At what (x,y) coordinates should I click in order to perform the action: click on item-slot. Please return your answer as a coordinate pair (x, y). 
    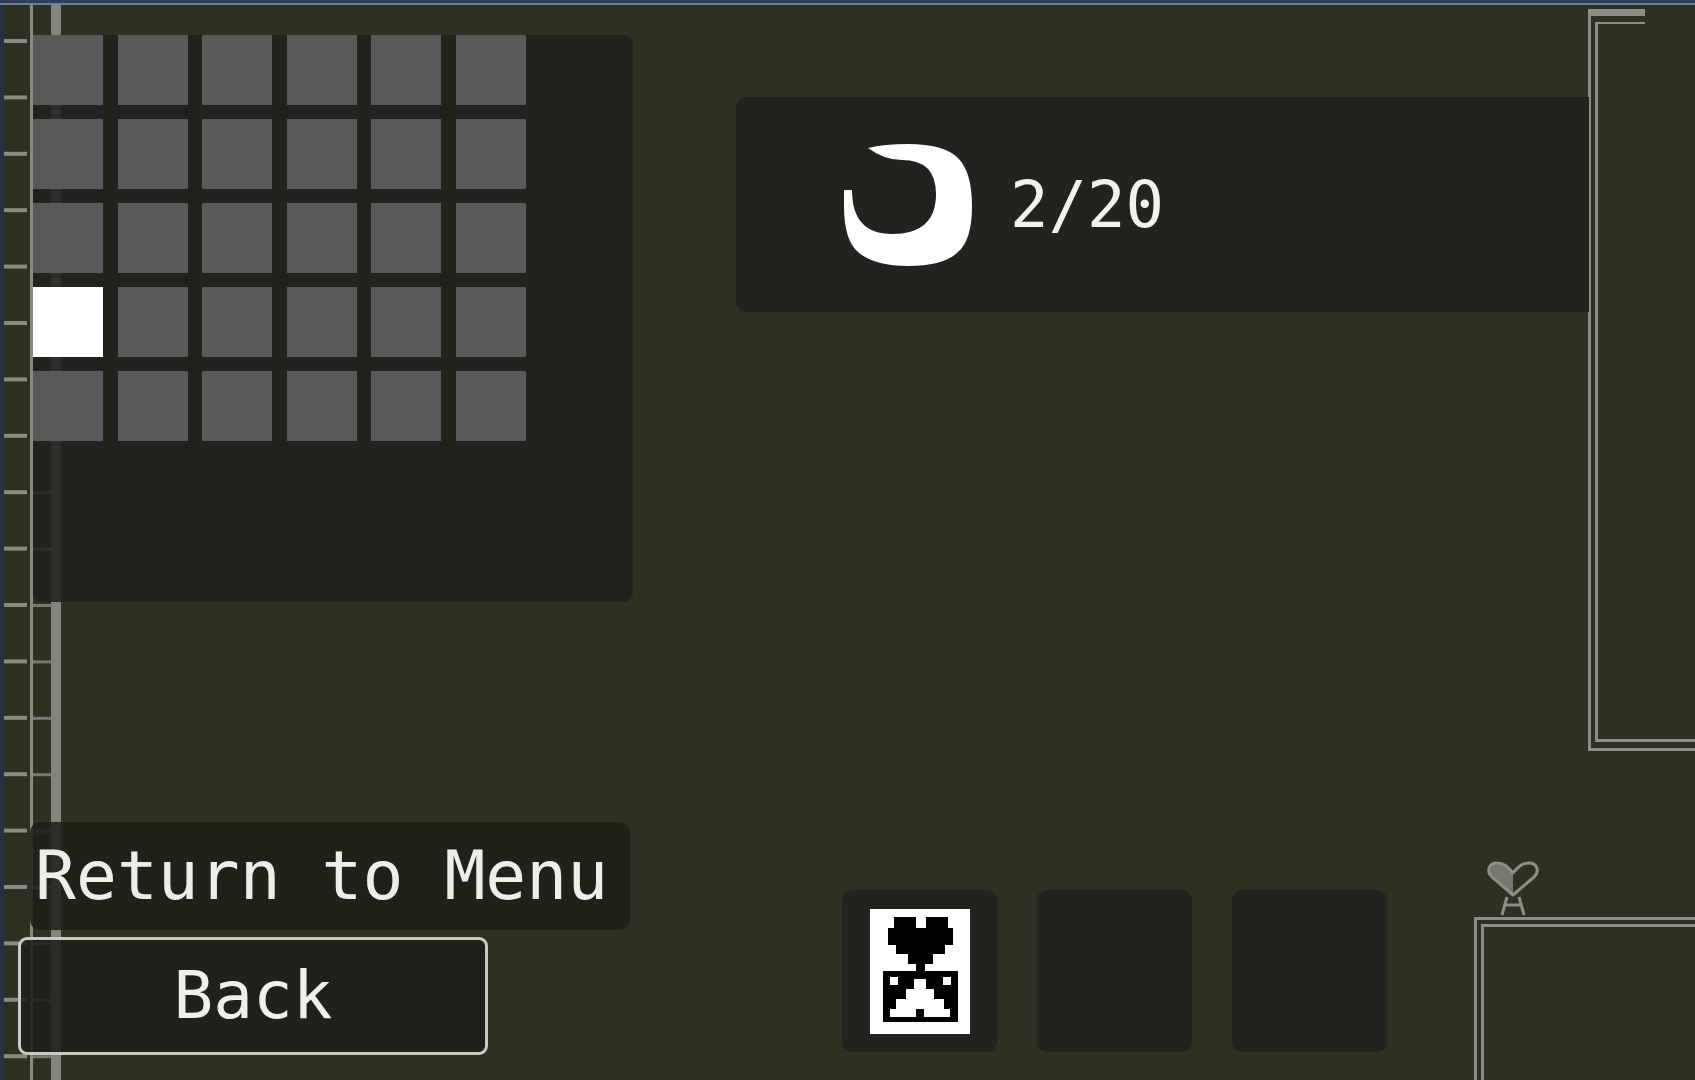
    Looking at the image, I should click on (919, 971).